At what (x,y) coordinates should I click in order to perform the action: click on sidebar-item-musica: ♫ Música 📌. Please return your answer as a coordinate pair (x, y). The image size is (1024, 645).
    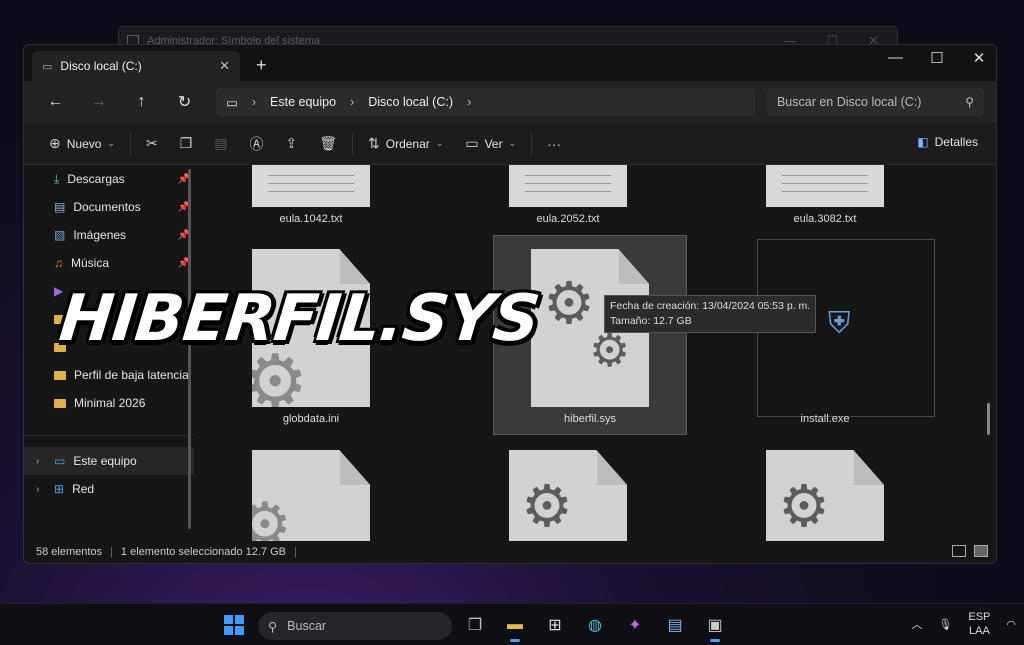
    Looking at the image, I should click on (109, 263).